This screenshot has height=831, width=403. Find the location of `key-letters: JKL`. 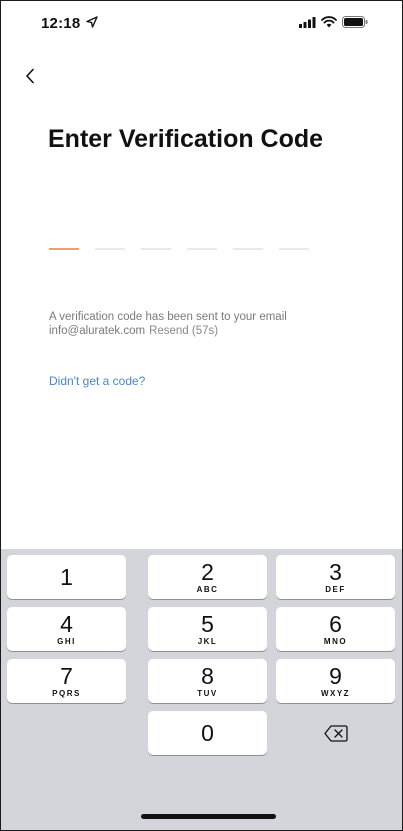

key-letters: JKL is located at coordinates (207, 641).